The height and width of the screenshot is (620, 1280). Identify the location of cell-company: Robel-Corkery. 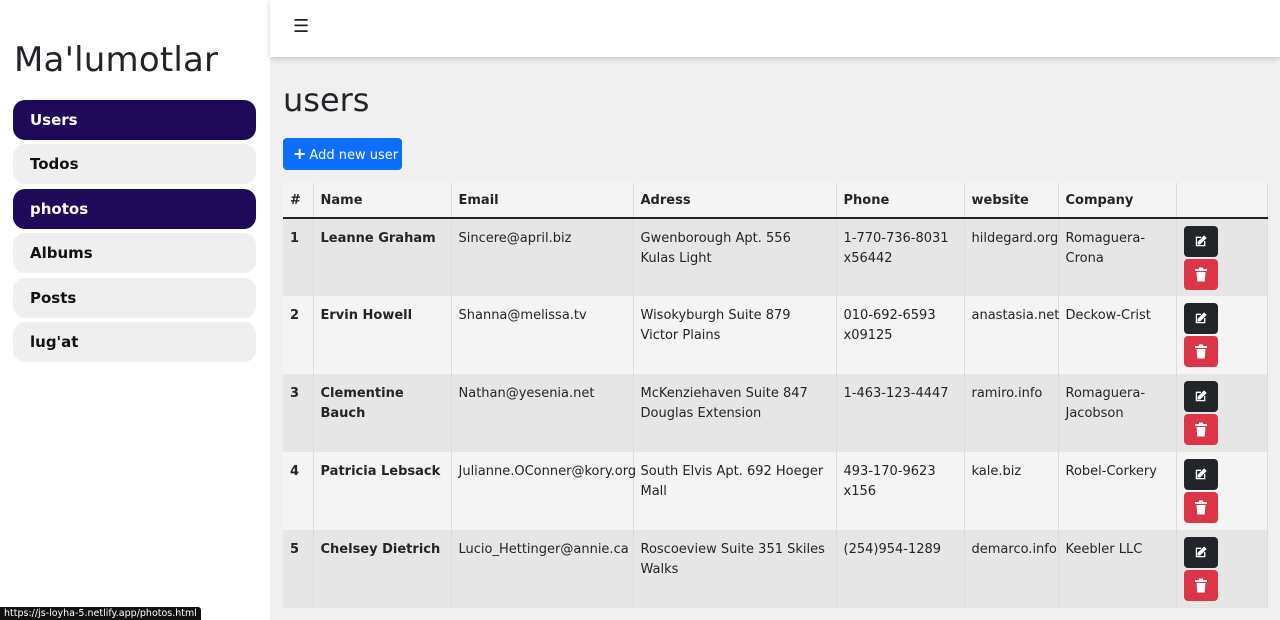
(1117, 491).